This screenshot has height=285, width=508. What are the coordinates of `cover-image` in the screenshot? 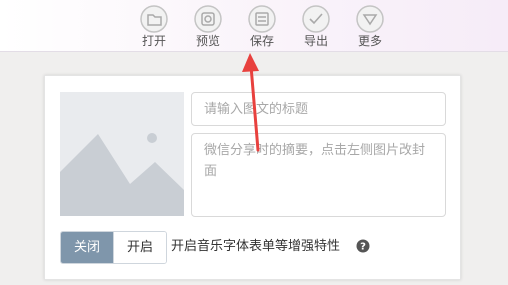 It's located at (122, 154).